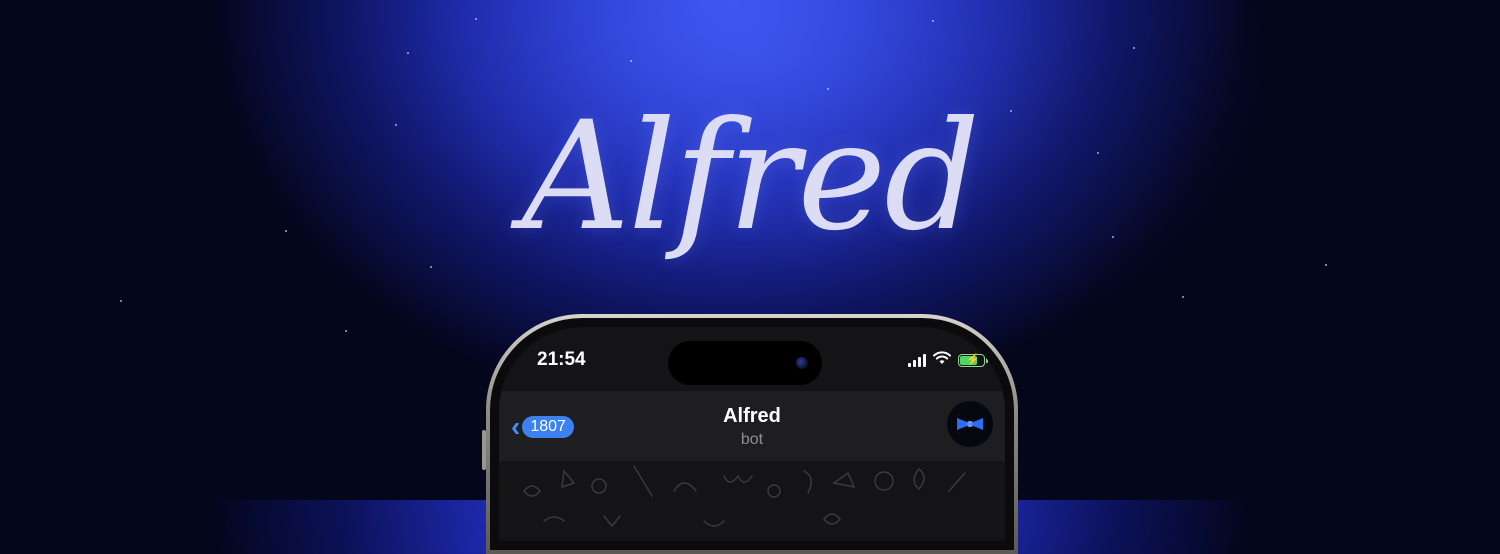 The height and width of the screenshot is (554, 1500). I want to click on wifi-icon, so click(942, 360).